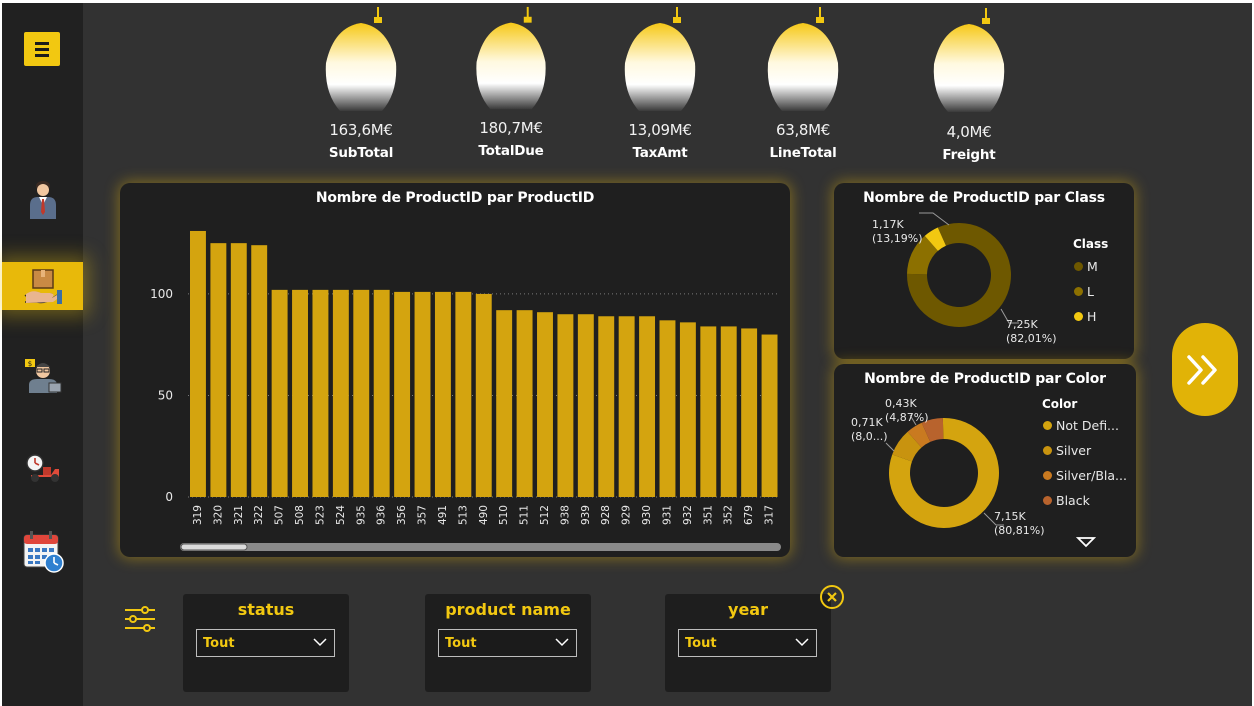 Image resolution: width=1254 pixels, height=706 pixels. I want to click on seller-icon: $, so click(42, 376).